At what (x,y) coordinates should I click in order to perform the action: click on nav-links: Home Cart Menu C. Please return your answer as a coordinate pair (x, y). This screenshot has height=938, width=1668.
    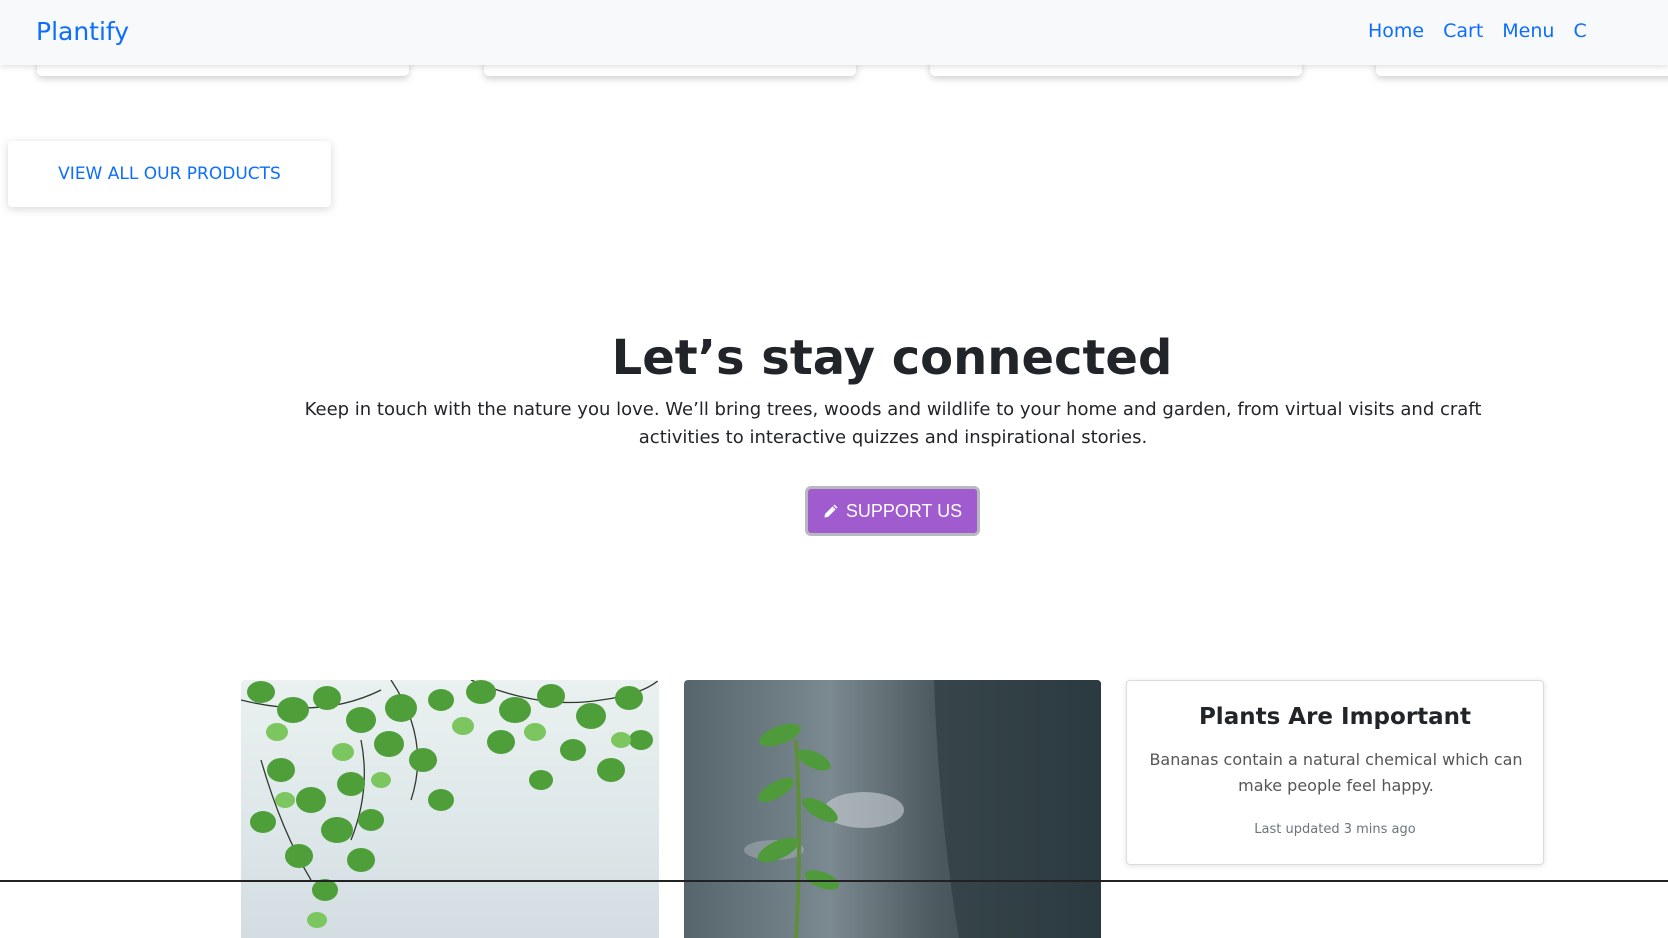
    Looking at the image, I should click on (1487, 31).